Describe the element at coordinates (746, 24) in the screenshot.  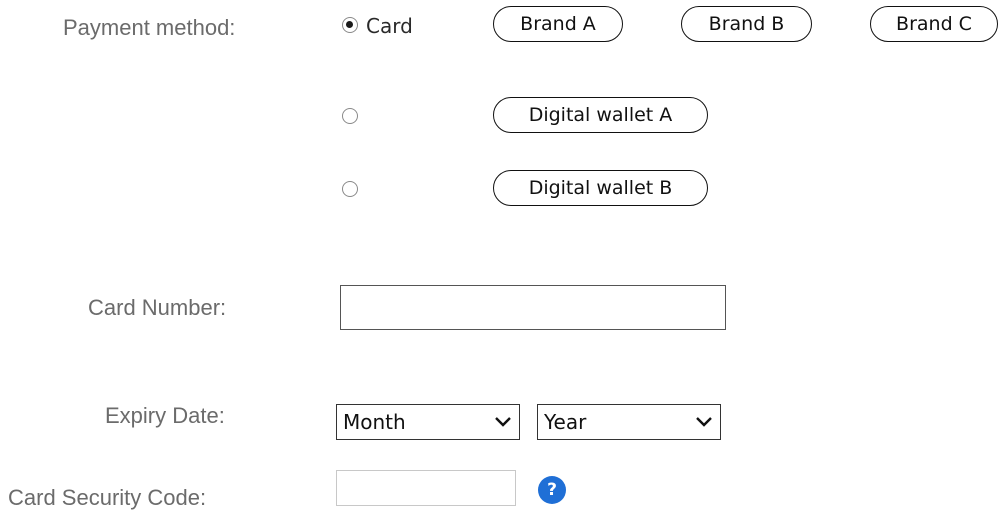
I see `brand-b-button: Brand B` at that location.